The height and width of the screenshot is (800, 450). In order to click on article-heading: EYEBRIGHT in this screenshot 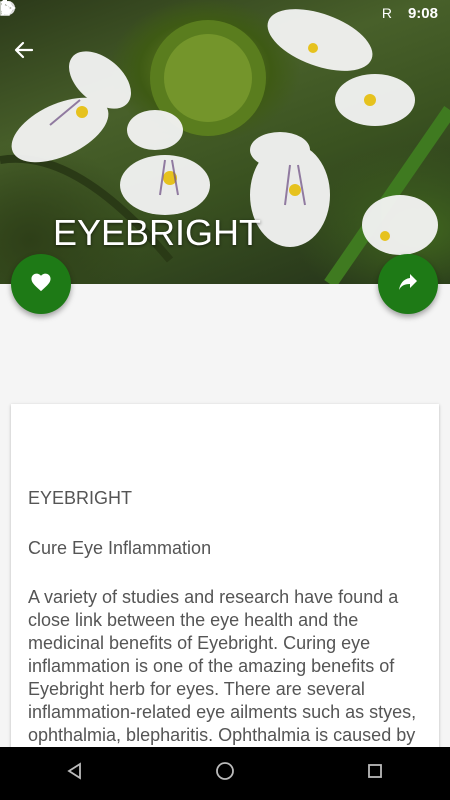, I will do `click(80, 498)`.